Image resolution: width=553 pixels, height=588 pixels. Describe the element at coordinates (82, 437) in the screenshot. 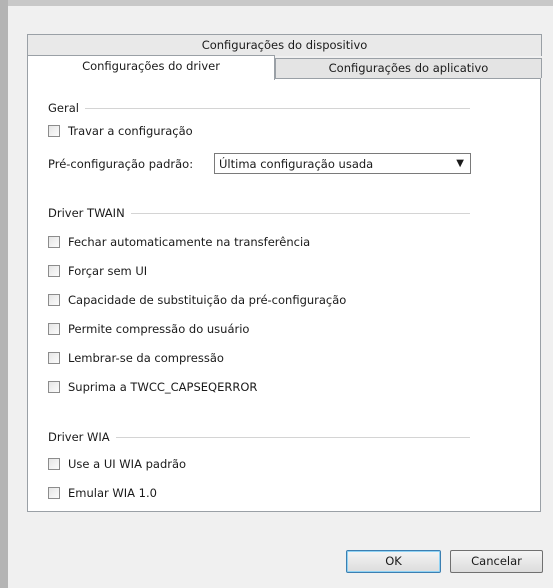

I see `section-title-wia: Driver WIA` at that location.